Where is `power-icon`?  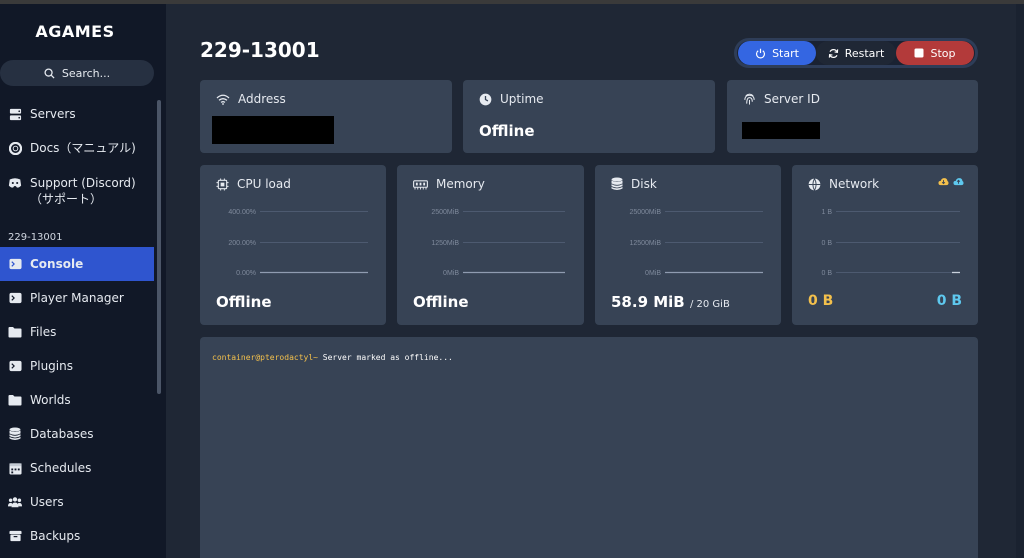 power-icon is located at coordinates (761, 53).